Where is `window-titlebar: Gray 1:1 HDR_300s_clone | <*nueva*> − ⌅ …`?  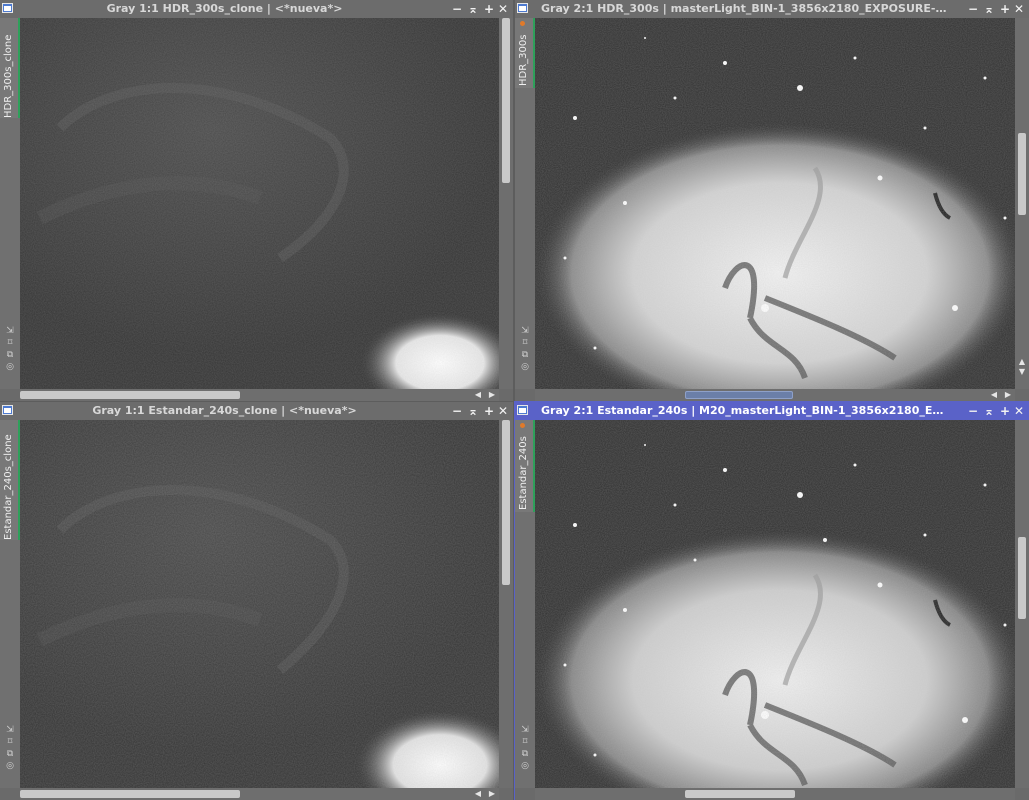 window-titlebar: Gray 1:1 HDR_300s_clone | <*nueva*> − ⌅ … is located at coordinates (256, 9).